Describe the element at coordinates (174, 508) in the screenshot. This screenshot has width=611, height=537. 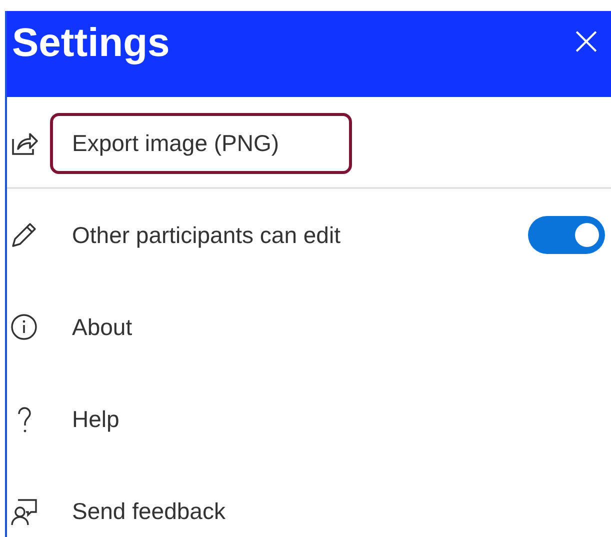
I see `menu-item: Send feedback` at that location.